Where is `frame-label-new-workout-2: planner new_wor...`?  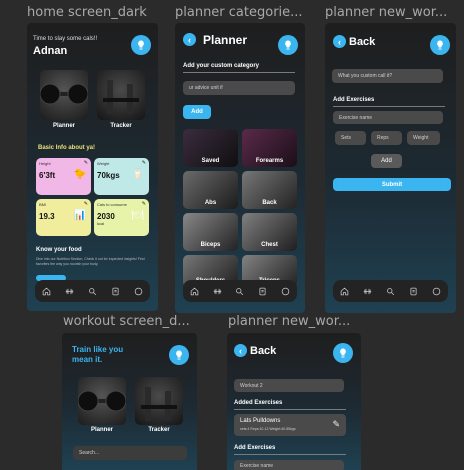 frame-label-new-workout-2: planner new_wor... is located at coordinates (289, 321).